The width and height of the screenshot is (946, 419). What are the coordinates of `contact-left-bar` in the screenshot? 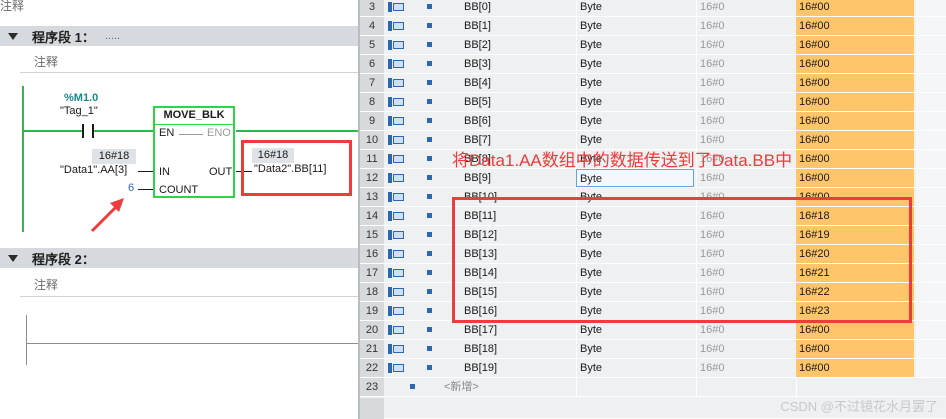 It's located at (83, 131).